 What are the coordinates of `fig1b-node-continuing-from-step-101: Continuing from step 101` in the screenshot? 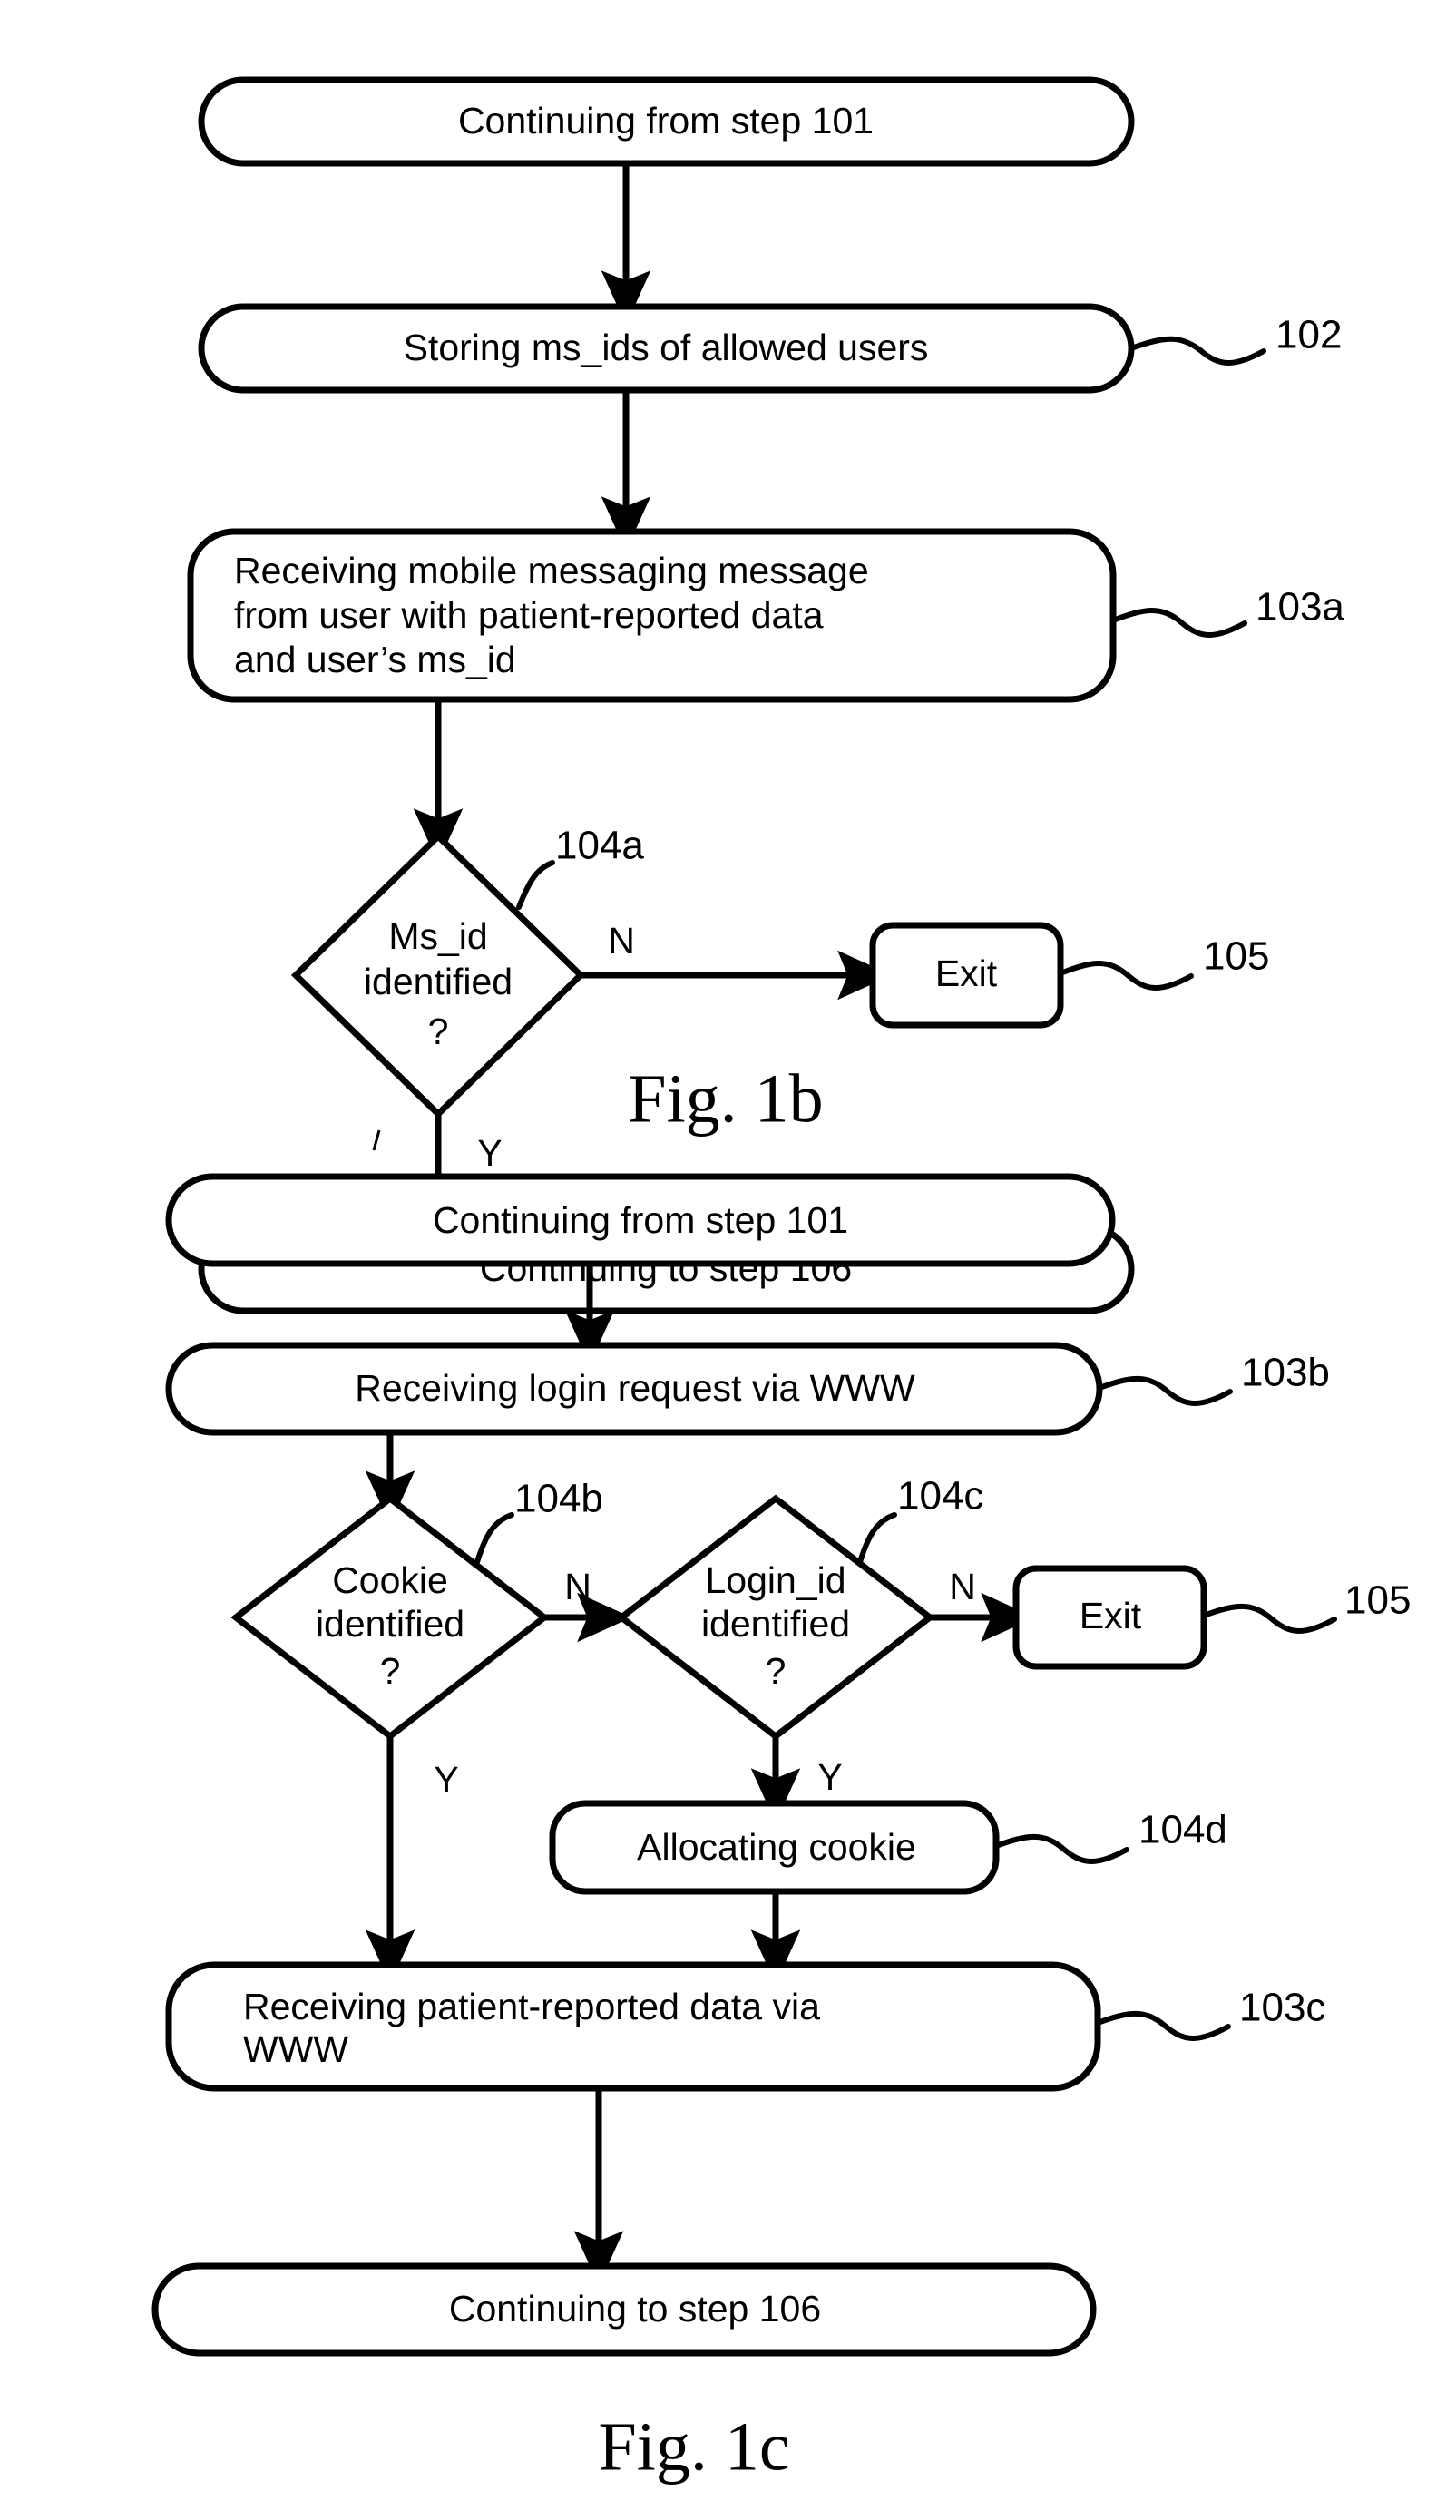 It's located at (667, 121).